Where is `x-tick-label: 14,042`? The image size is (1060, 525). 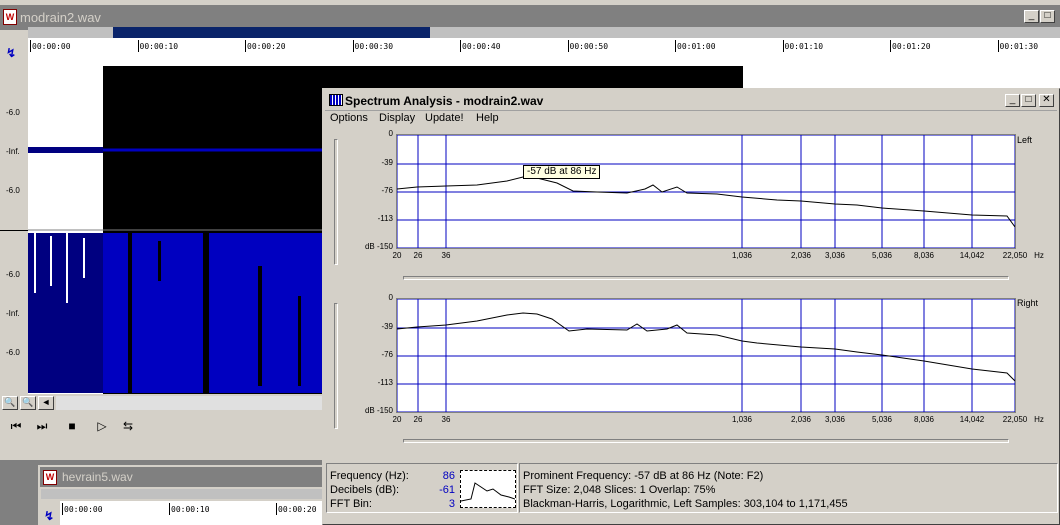
x-tick-label: 14,042 is located at coordinates (972, 255).